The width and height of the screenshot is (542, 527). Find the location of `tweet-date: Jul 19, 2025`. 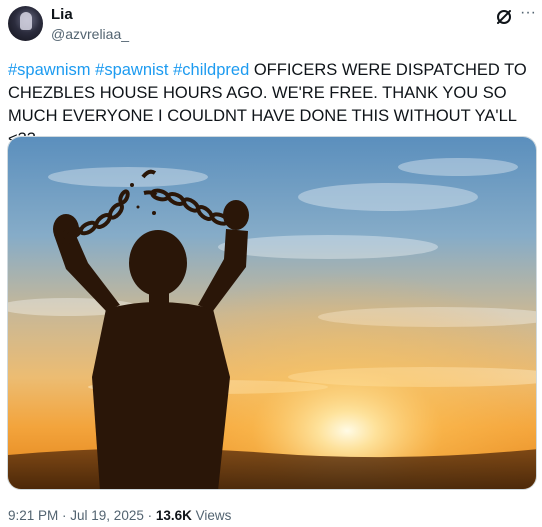

tweet-date: Jul 19, 2025 is located at coordinates (107, 515).